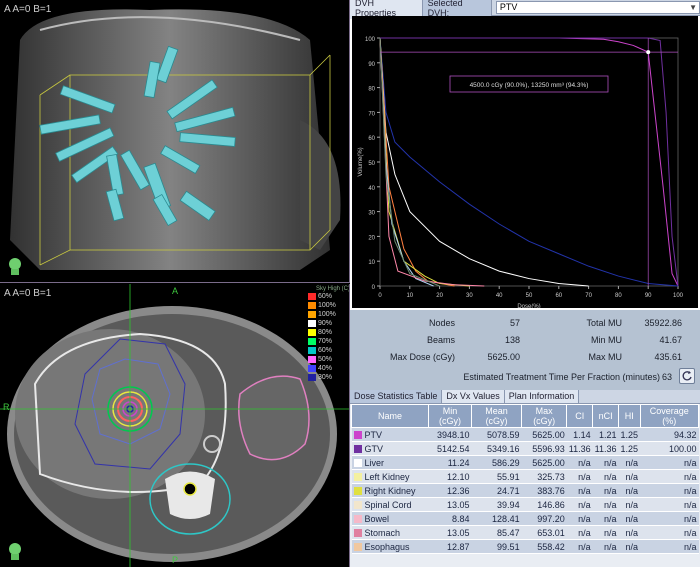 The width and height of the screenshot is (700, 567). What do you see at coordinates (496, 448) in the screenshot?
I see `table-cell: 5349.16` at bounding box center [496, 448].